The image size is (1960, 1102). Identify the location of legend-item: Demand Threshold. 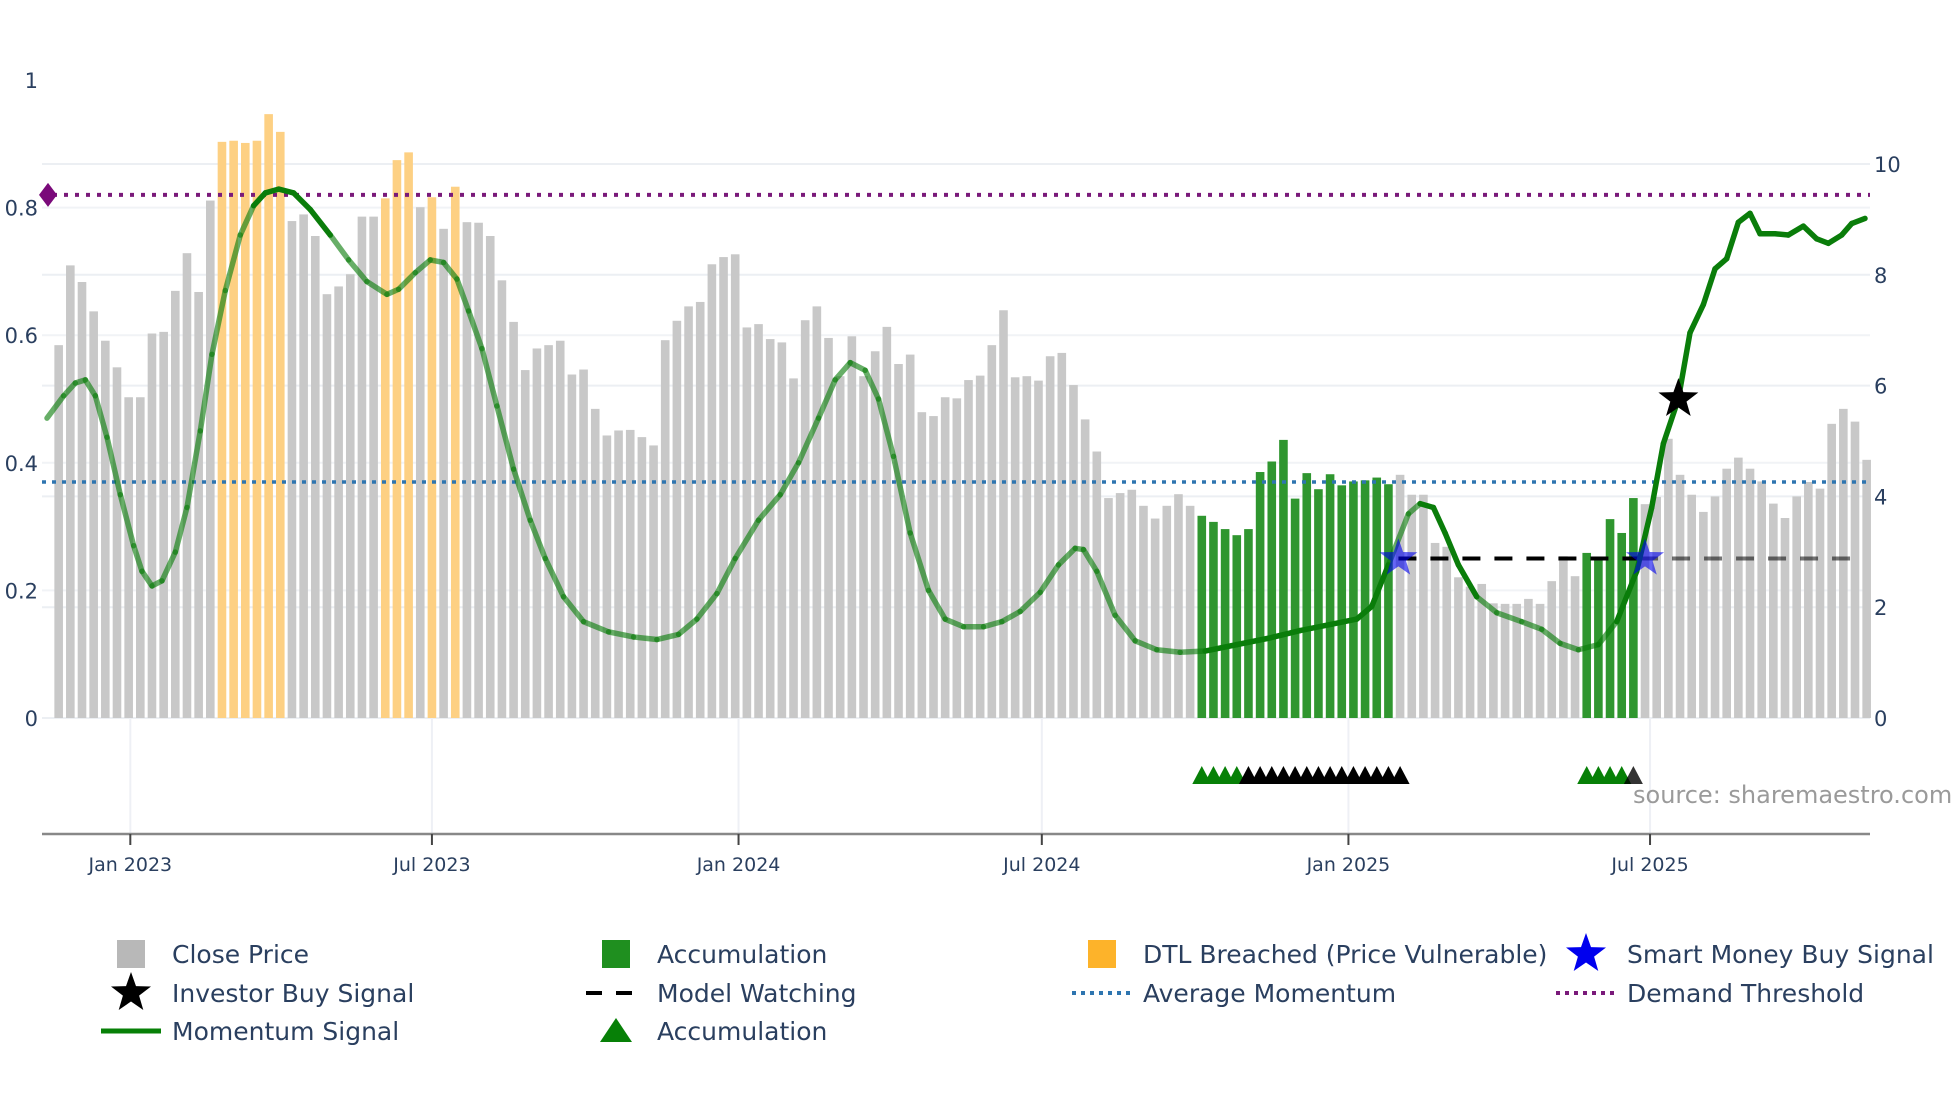
(1710, 993).